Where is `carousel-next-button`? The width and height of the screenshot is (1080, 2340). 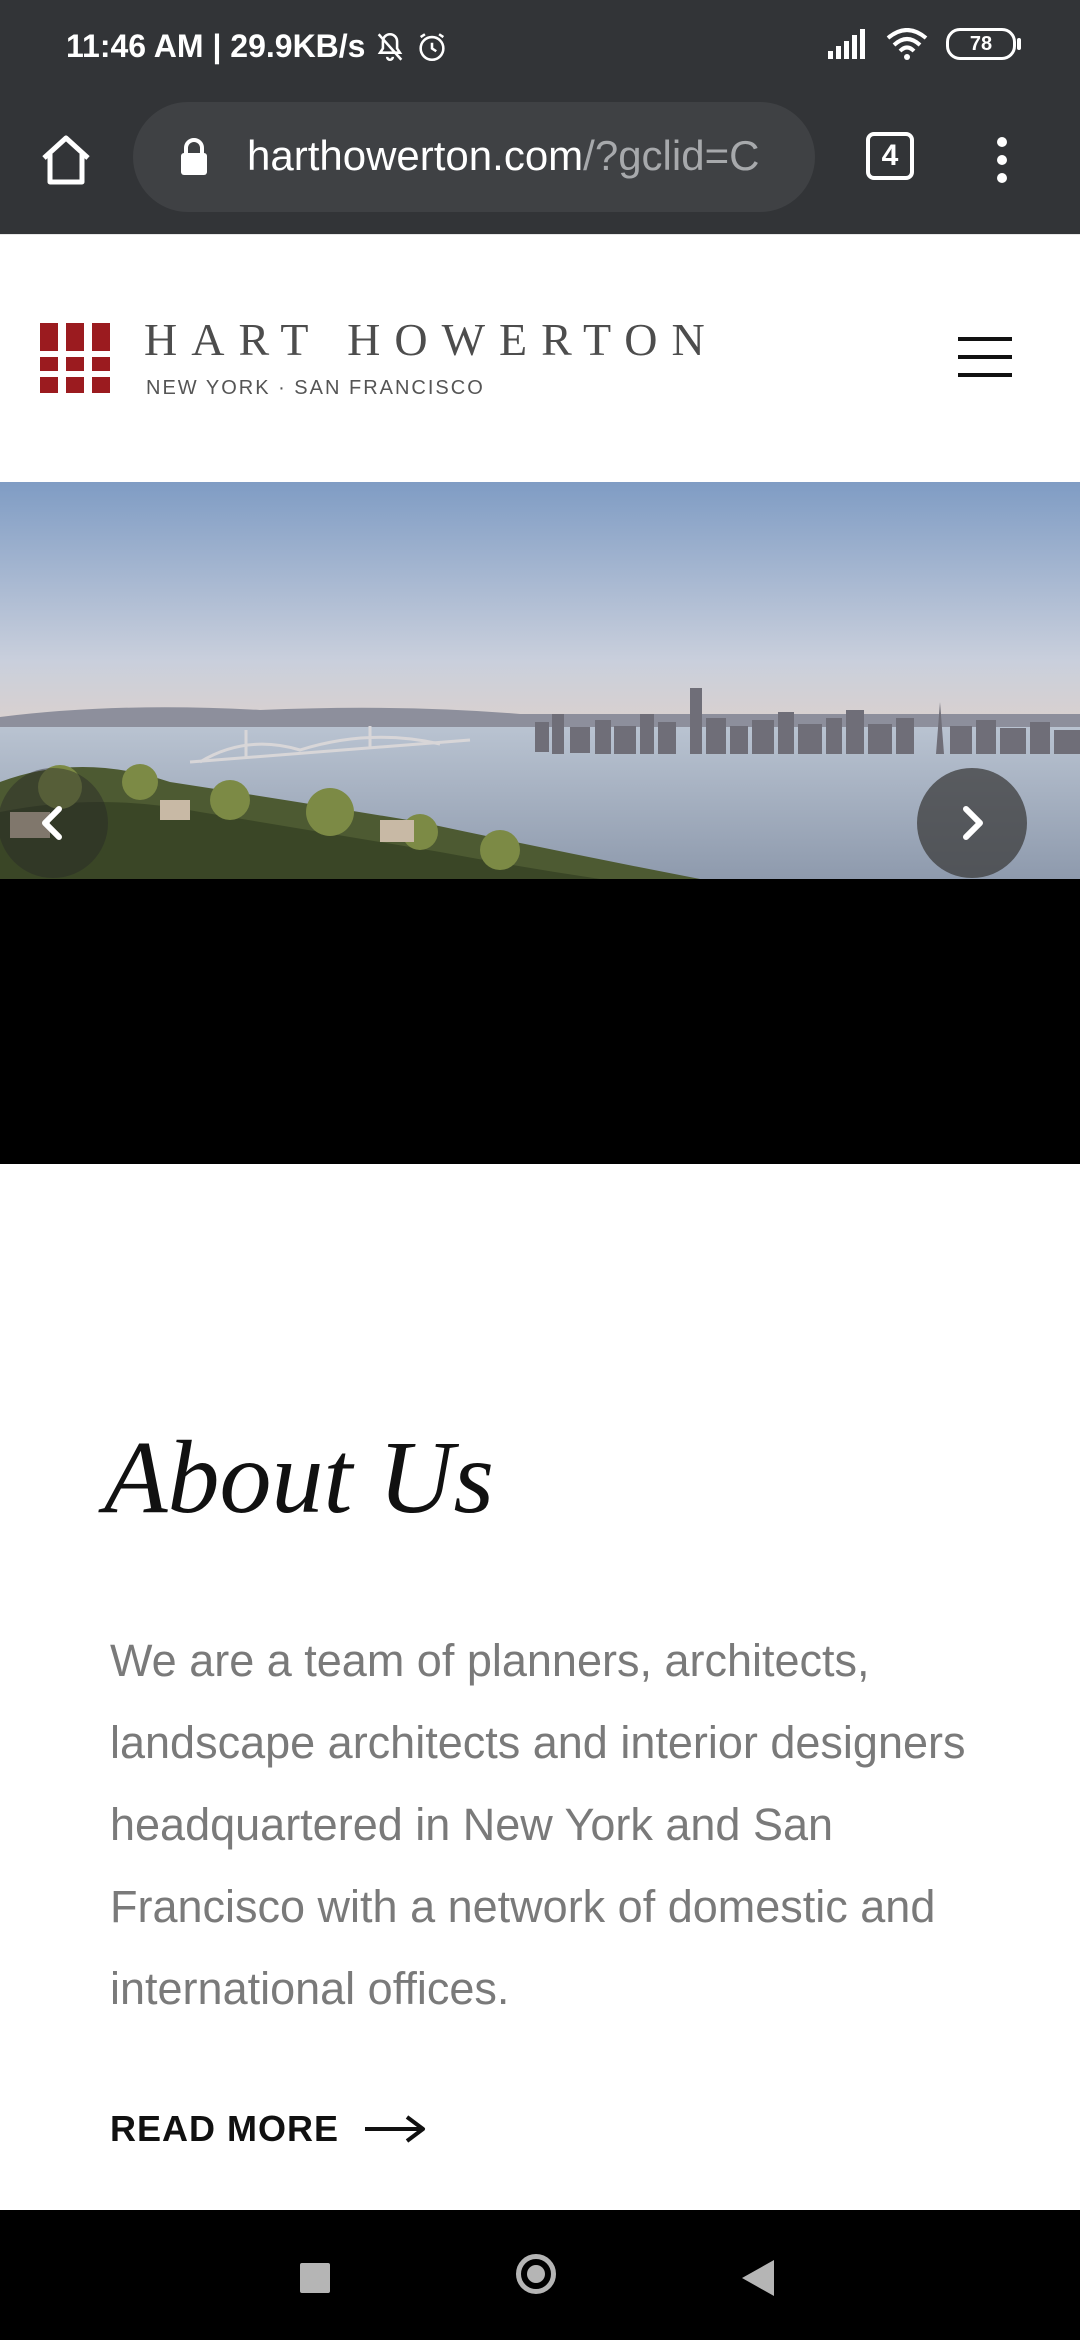 carousel-next-button is located at coordinates (972, 823).